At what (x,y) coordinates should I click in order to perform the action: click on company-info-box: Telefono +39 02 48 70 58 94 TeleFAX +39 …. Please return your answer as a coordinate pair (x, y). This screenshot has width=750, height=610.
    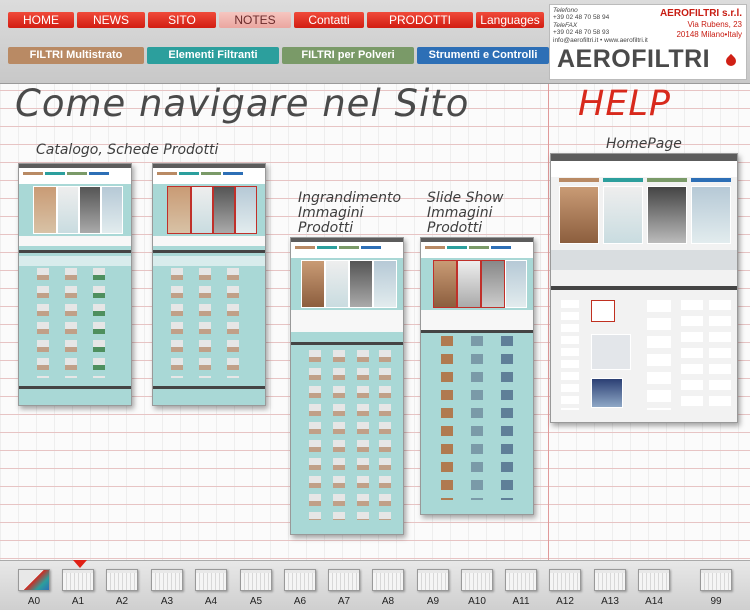
    Looking at the image, I should click on (648, 42).